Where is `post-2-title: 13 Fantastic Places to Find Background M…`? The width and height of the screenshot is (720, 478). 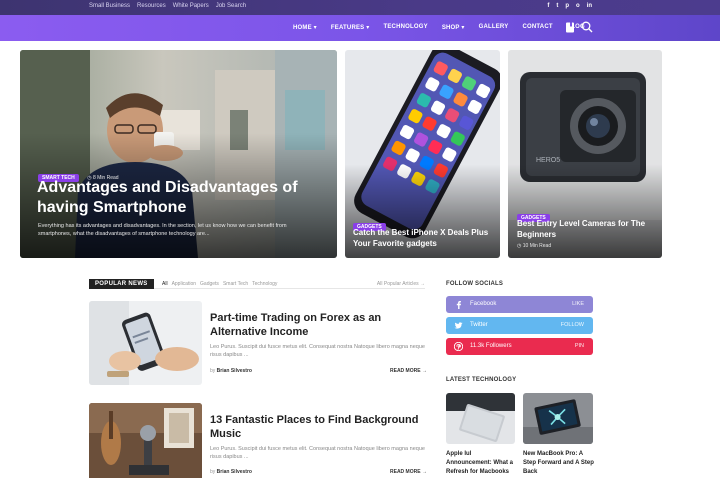 post-2-title: 13 Fantastic Places to Find Background M… is located at coordinates (317, 427).